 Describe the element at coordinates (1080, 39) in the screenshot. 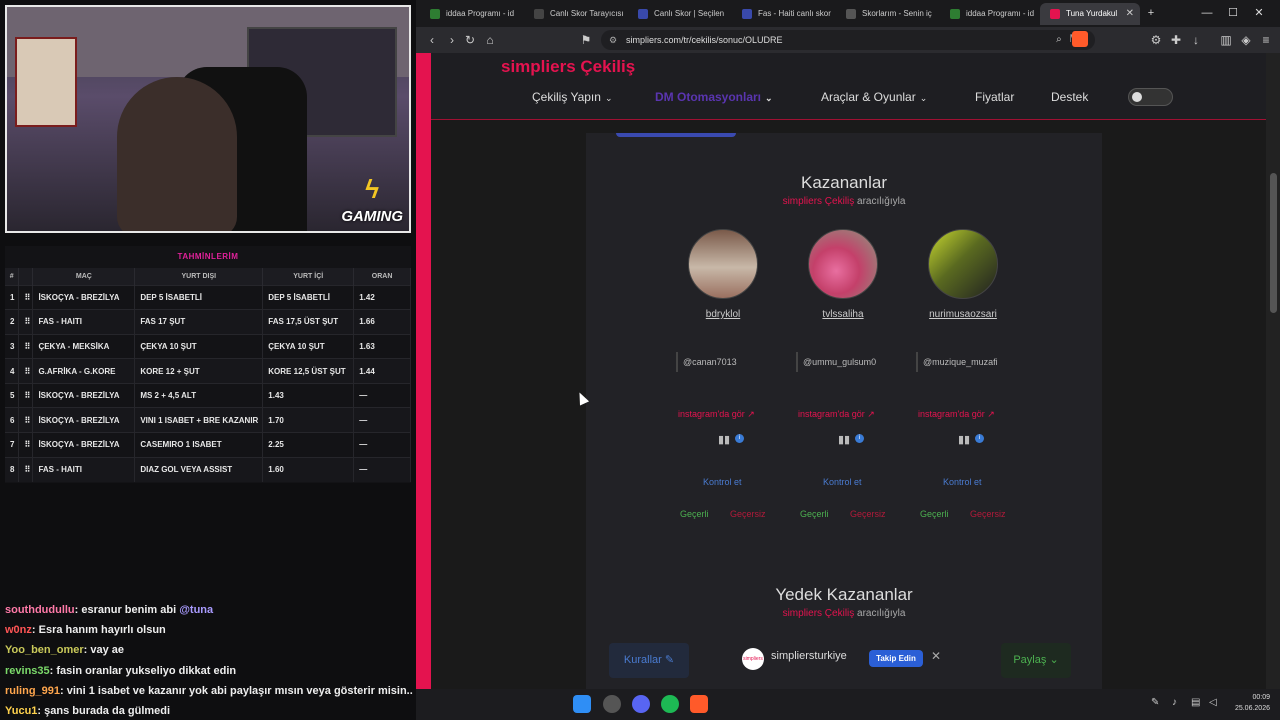

I see `brave-shield-icon` at that location.